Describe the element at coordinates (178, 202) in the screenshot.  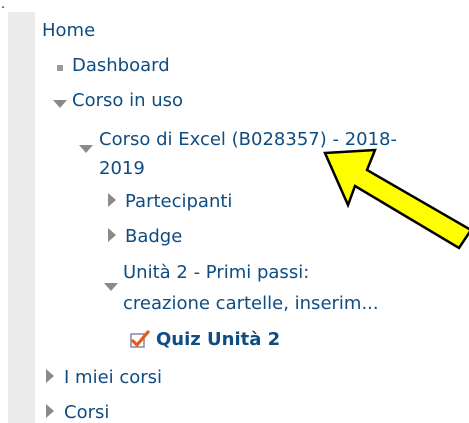
I see `participants-link: Partecipanti` at that location.